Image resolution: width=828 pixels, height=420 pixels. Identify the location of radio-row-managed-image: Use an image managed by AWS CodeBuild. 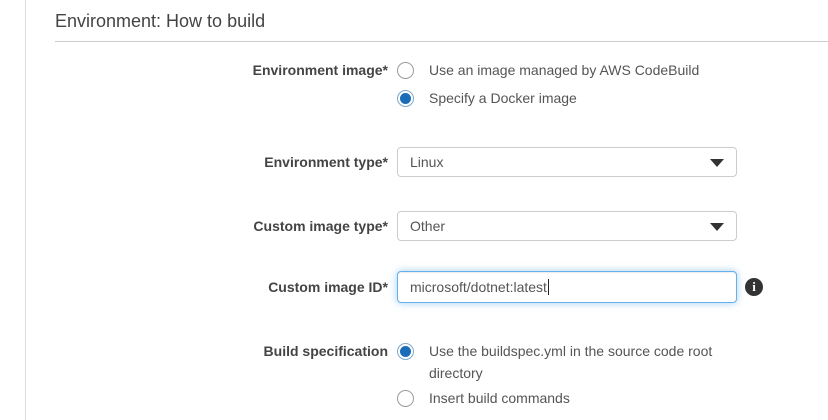
(548, 70).